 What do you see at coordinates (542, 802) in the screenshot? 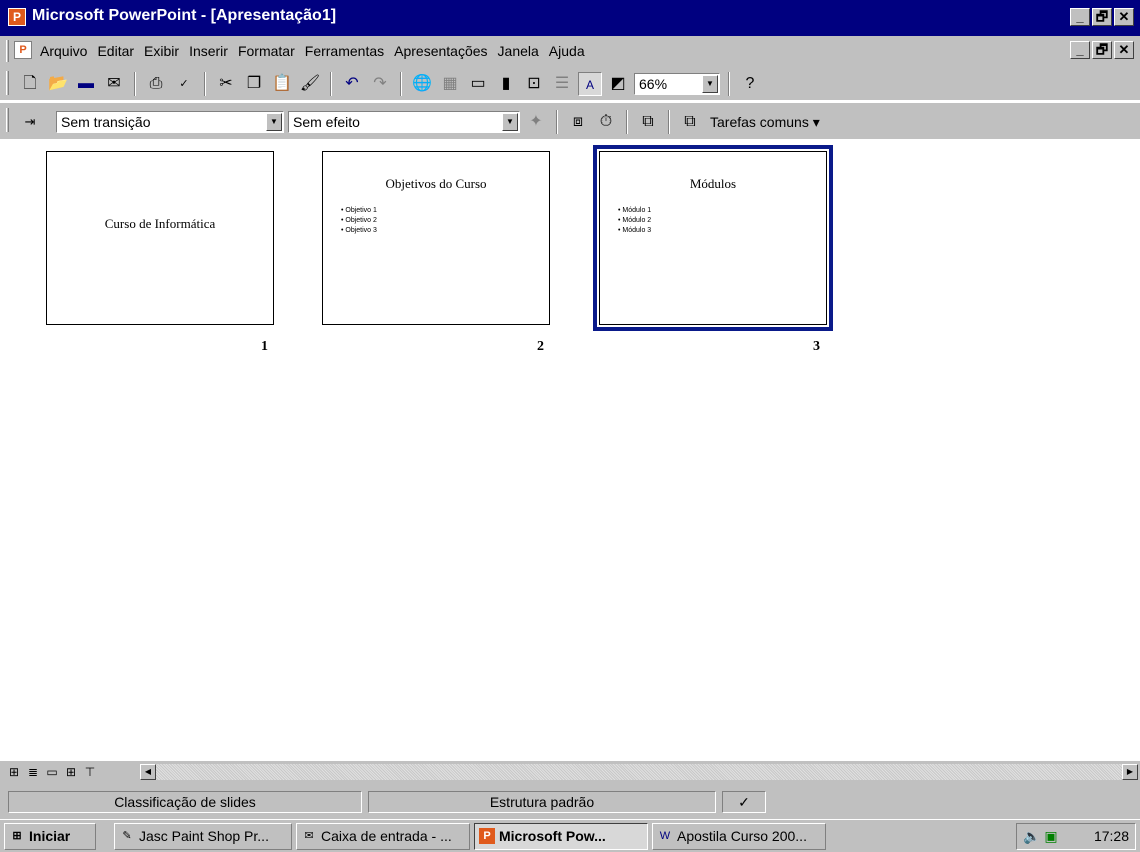
I see `status-design: Estrutura padrão` at bounding box center [542, 802].